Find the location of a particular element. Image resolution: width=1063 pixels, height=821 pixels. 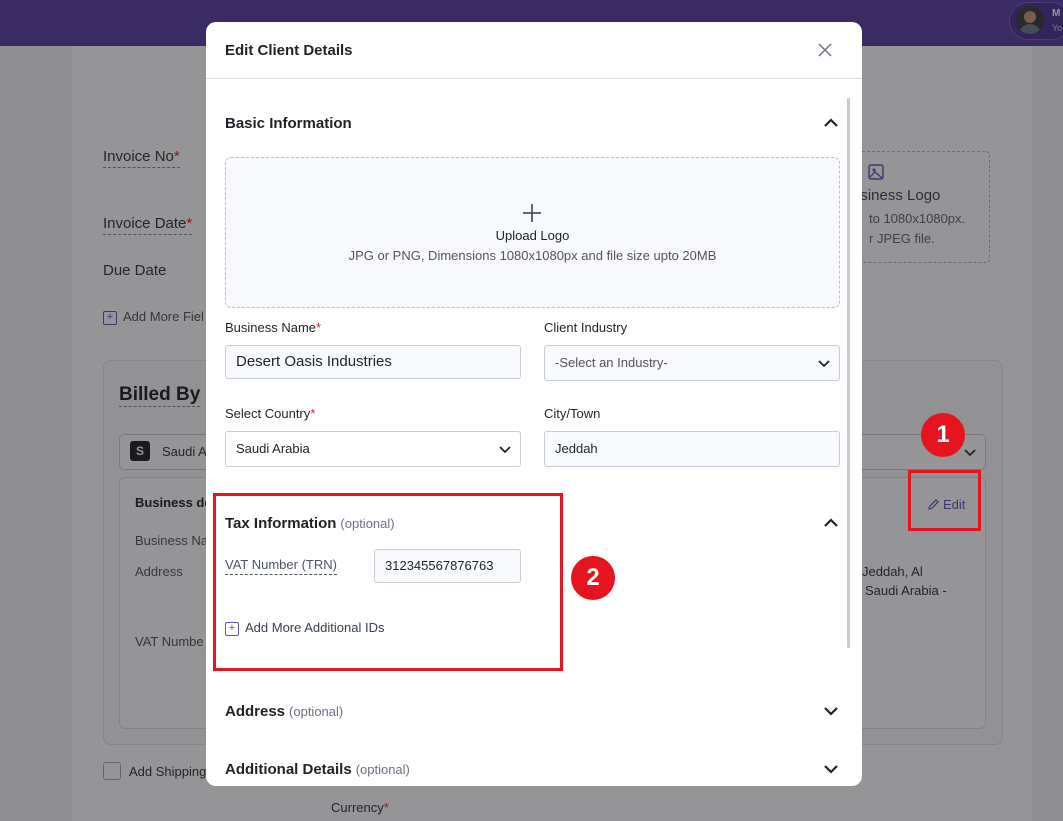

modal-scrollbar is located at coordinates (848, 373).